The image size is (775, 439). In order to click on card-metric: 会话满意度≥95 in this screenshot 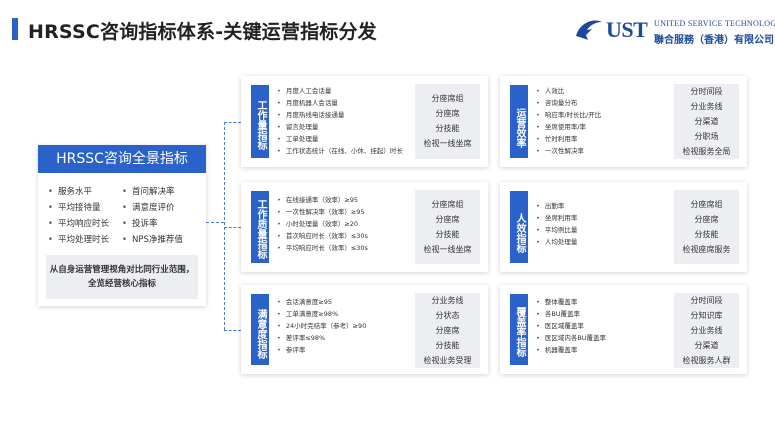, I will do `click(321, 302)`.